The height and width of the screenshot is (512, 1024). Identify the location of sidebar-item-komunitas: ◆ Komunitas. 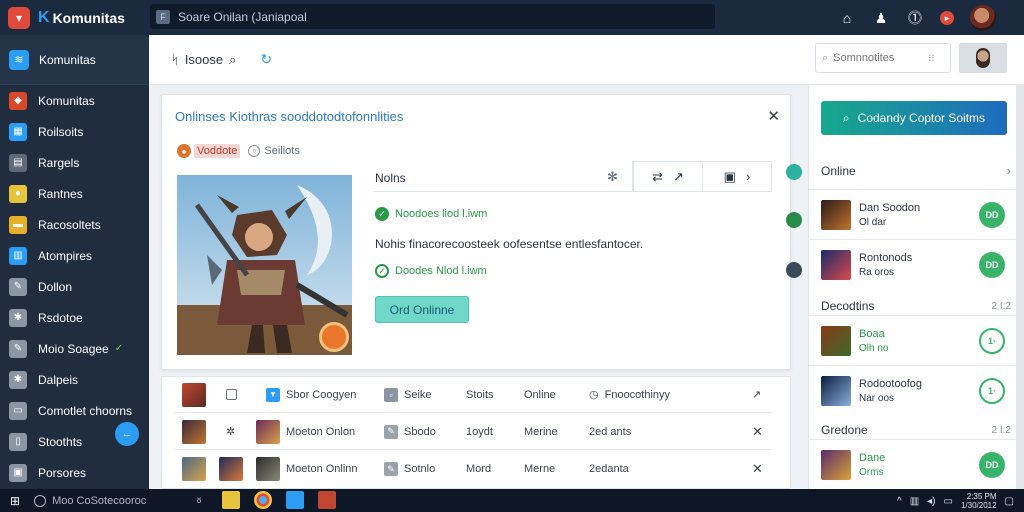
(74, 100).